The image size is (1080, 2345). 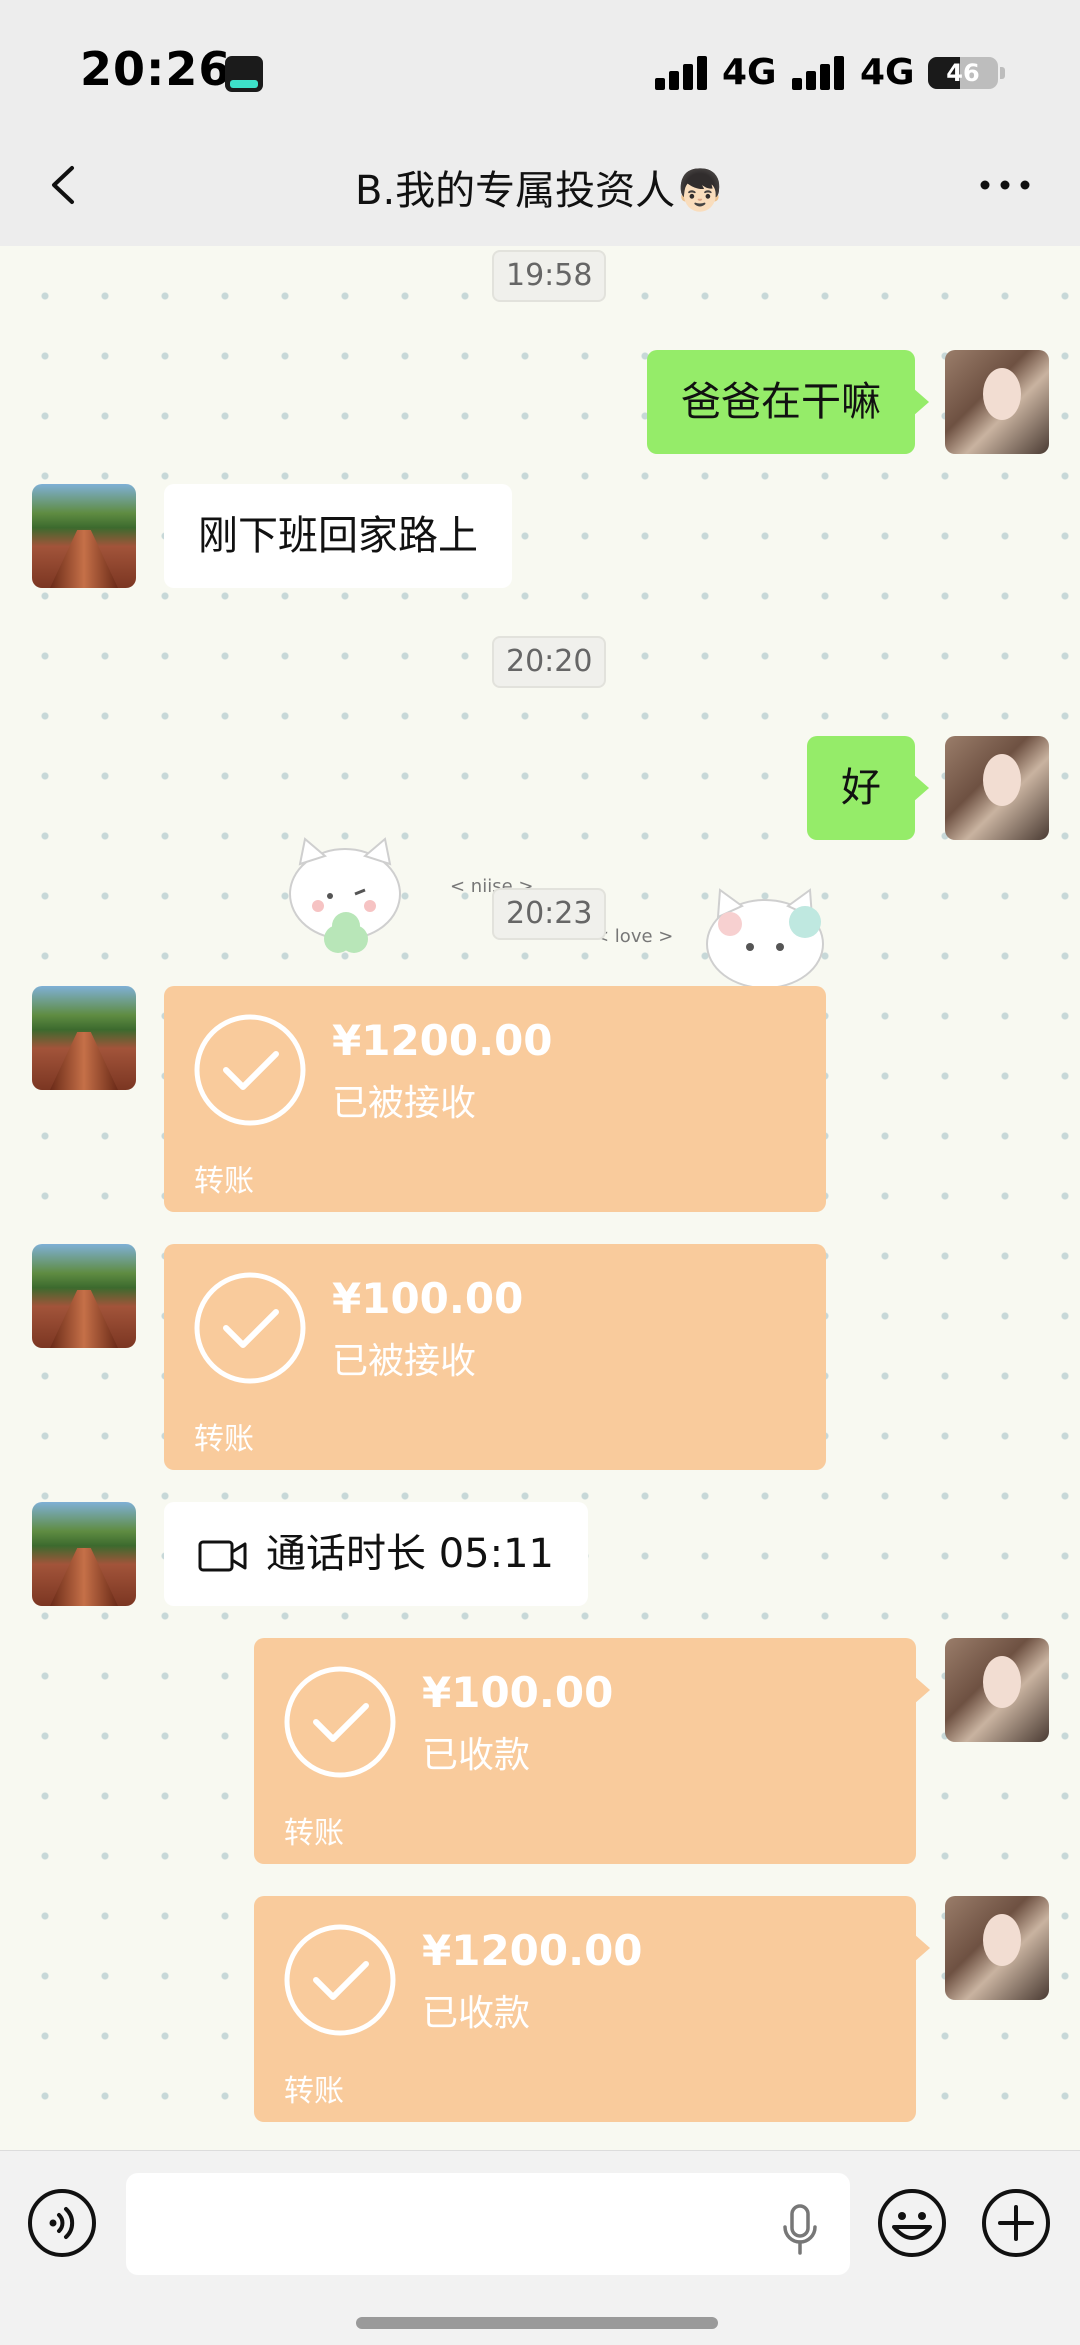 I want to click on more-icon, so click(x=1005, y=185).